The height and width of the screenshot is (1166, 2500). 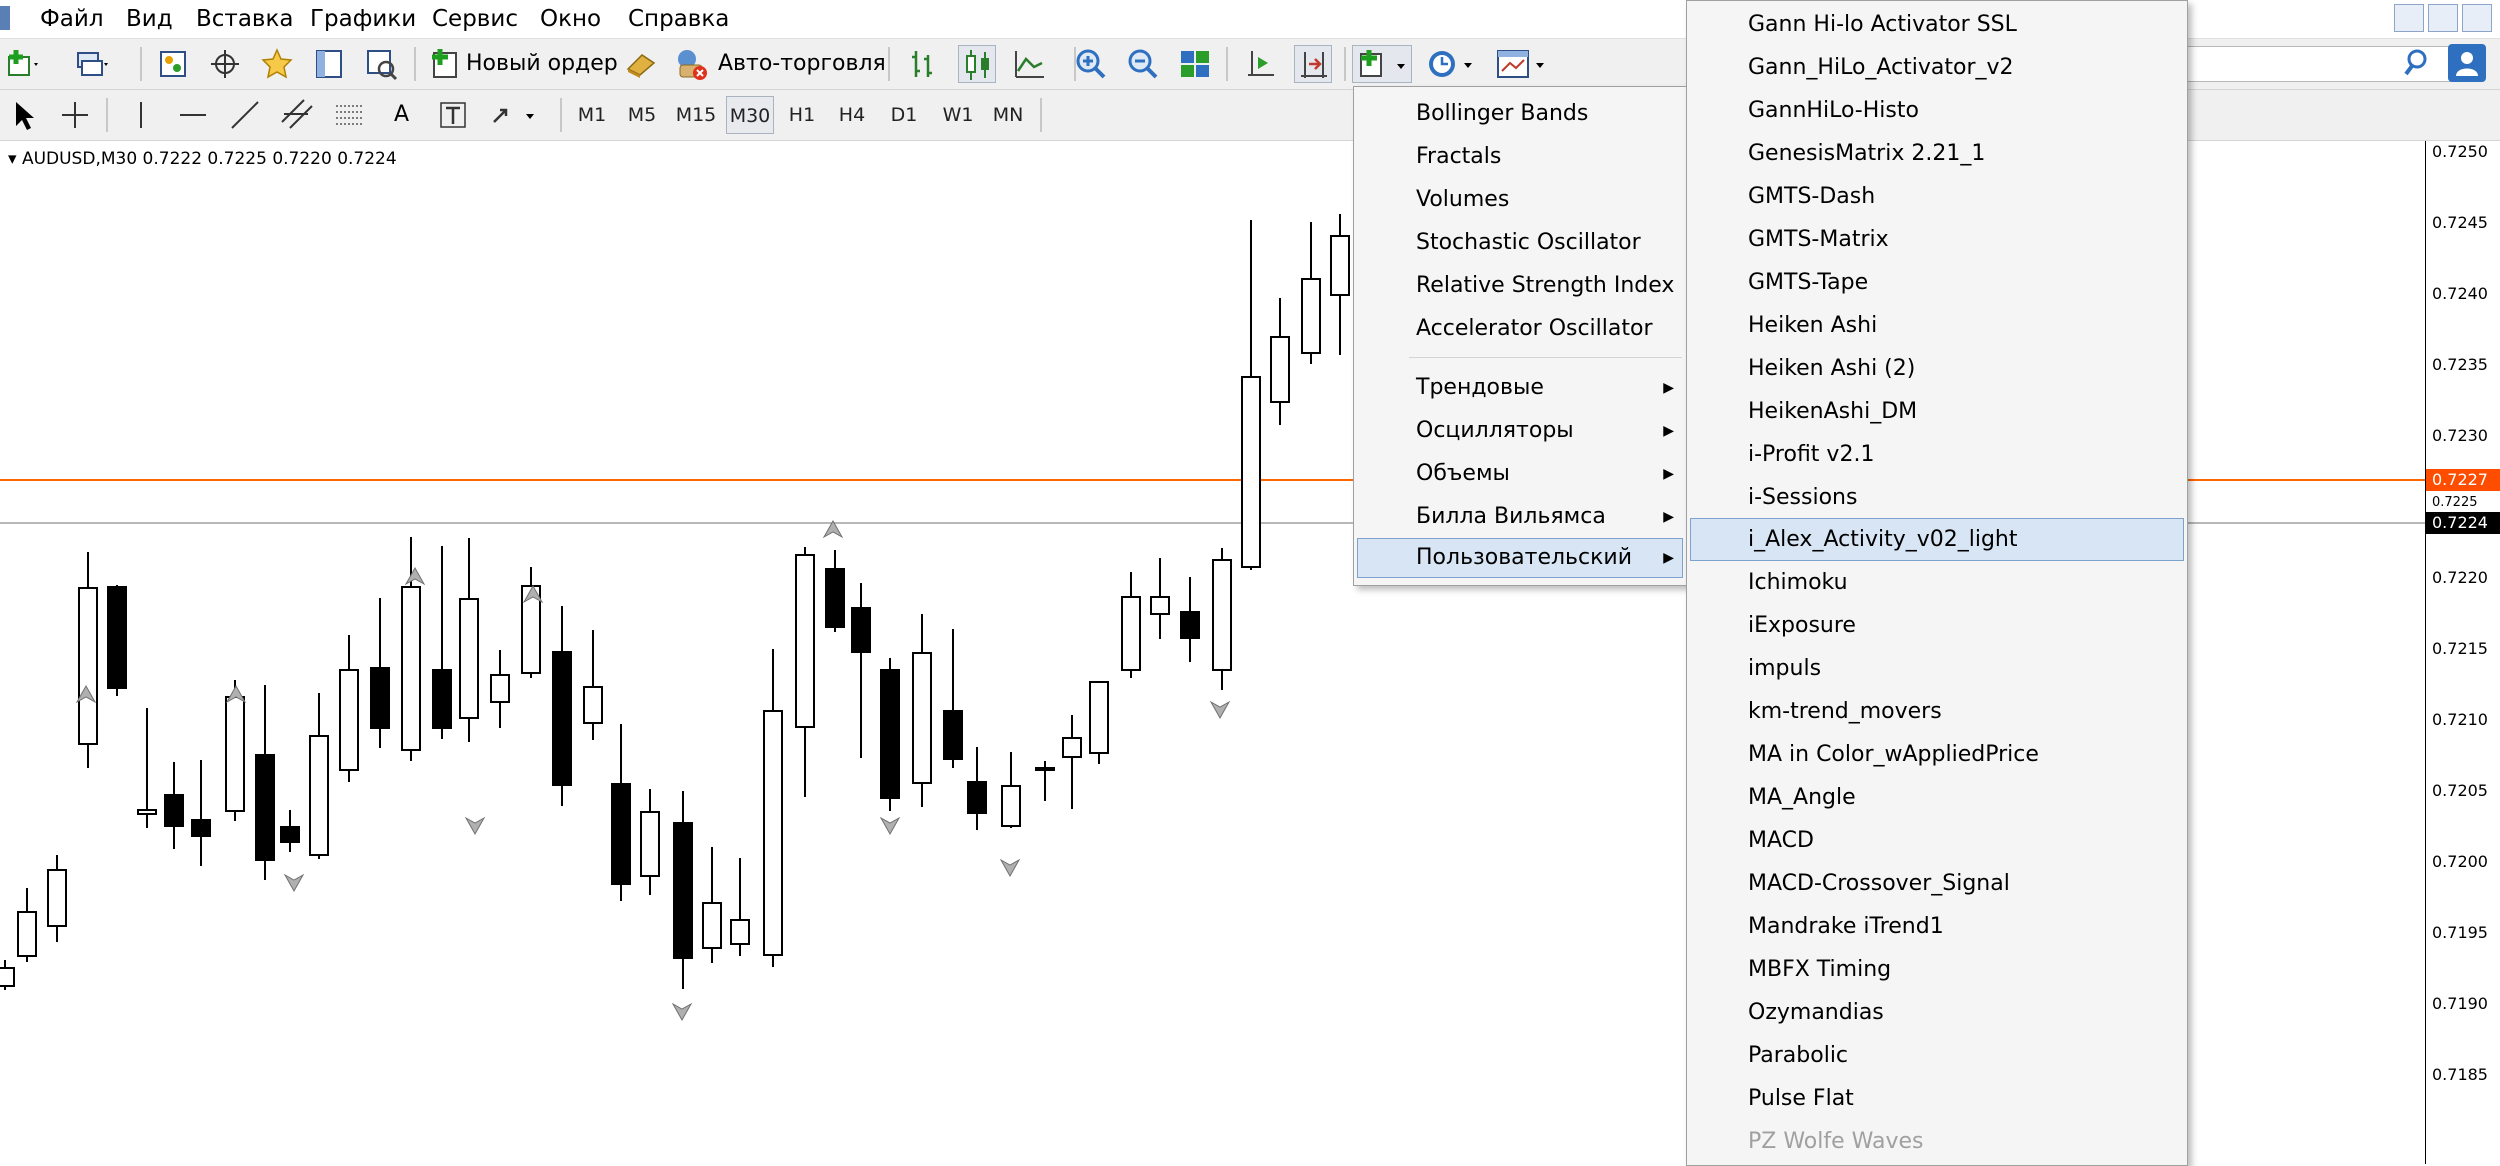 I want to click on timeframe-m5: M5, so click(x=642, y=115).